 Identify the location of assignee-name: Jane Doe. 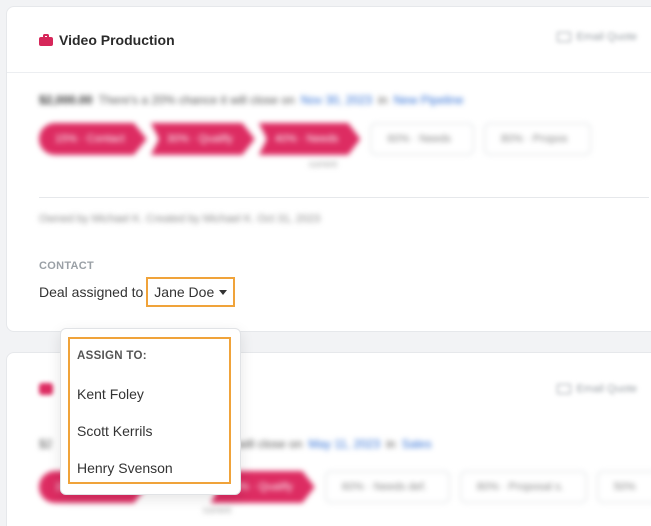
(184, 292).